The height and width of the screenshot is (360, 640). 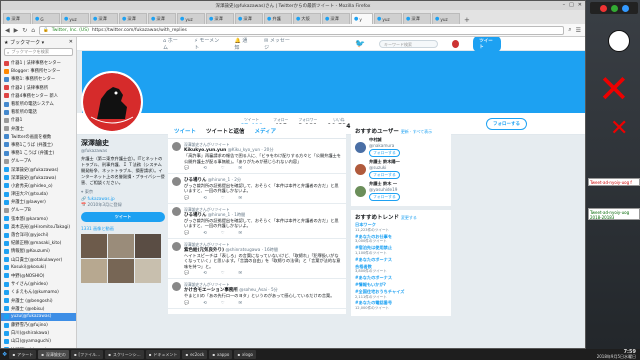 I want to click on back-icon: ◀, so click(x=7, y=30).